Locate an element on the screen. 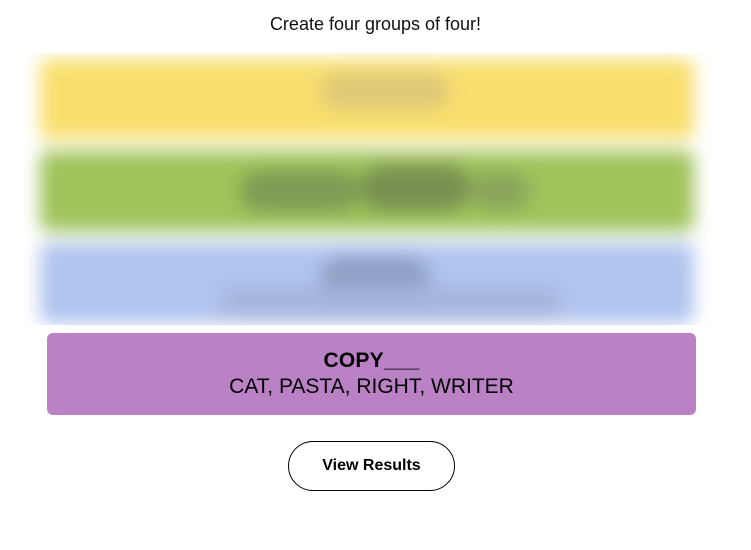 Image resolution: width=751 pixels, height=550 pixels. hidden-group-yellow-blot is located at coordinates (385, 91).